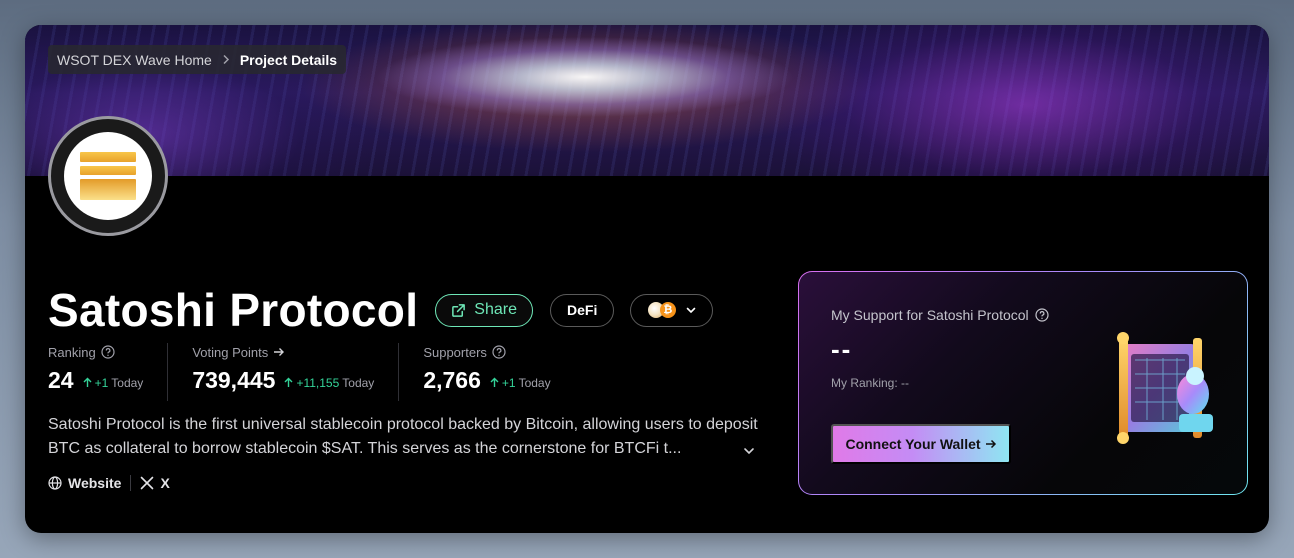  What do you see at coordinates (288, 59) in the screenshot?
I see `breadcrumb-current: Project Details` at bounding box center [288, 59].